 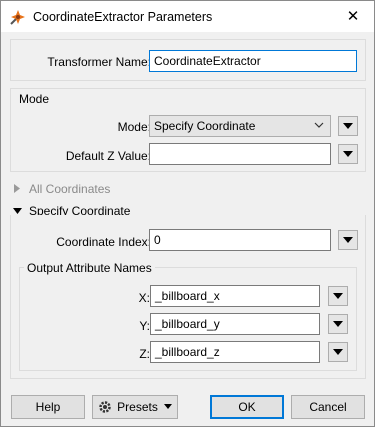 What do you see at coordinates (105, 407) in the screenshot?
I see `gear-icon` at bounding box center [105, 407].